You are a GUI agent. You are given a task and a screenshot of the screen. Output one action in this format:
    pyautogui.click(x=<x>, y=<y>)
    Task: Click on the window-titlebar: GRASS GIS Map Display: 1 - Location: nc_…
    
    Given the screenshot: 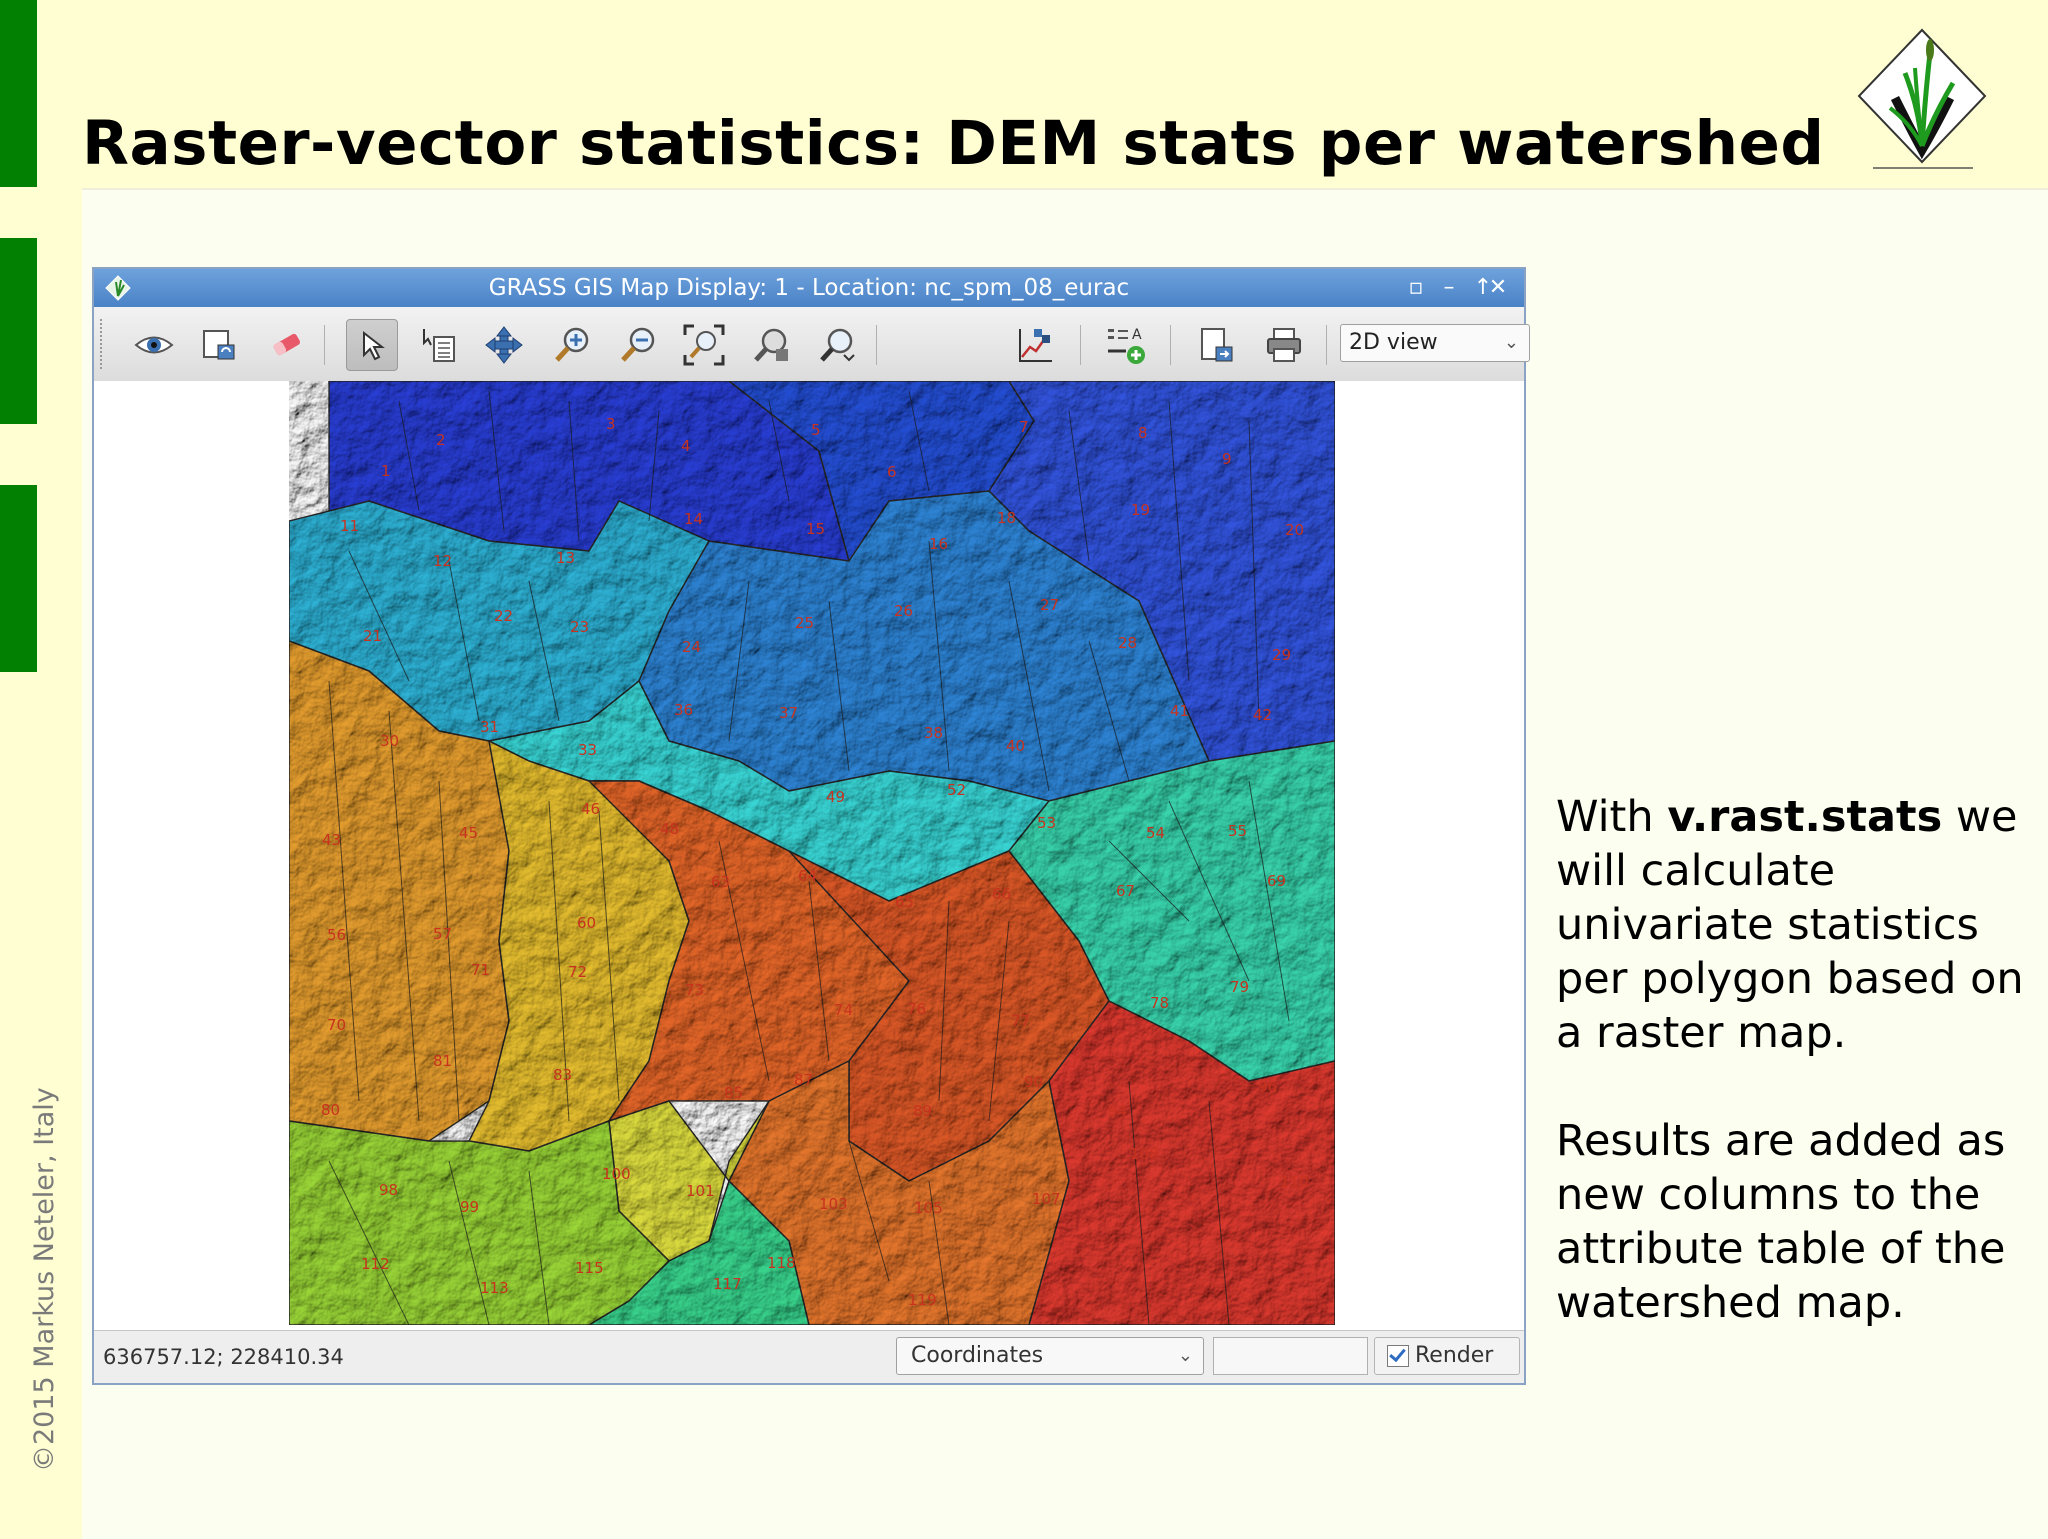 What is the action you would take?
    pyautogui.click(x=809, y=288)
    